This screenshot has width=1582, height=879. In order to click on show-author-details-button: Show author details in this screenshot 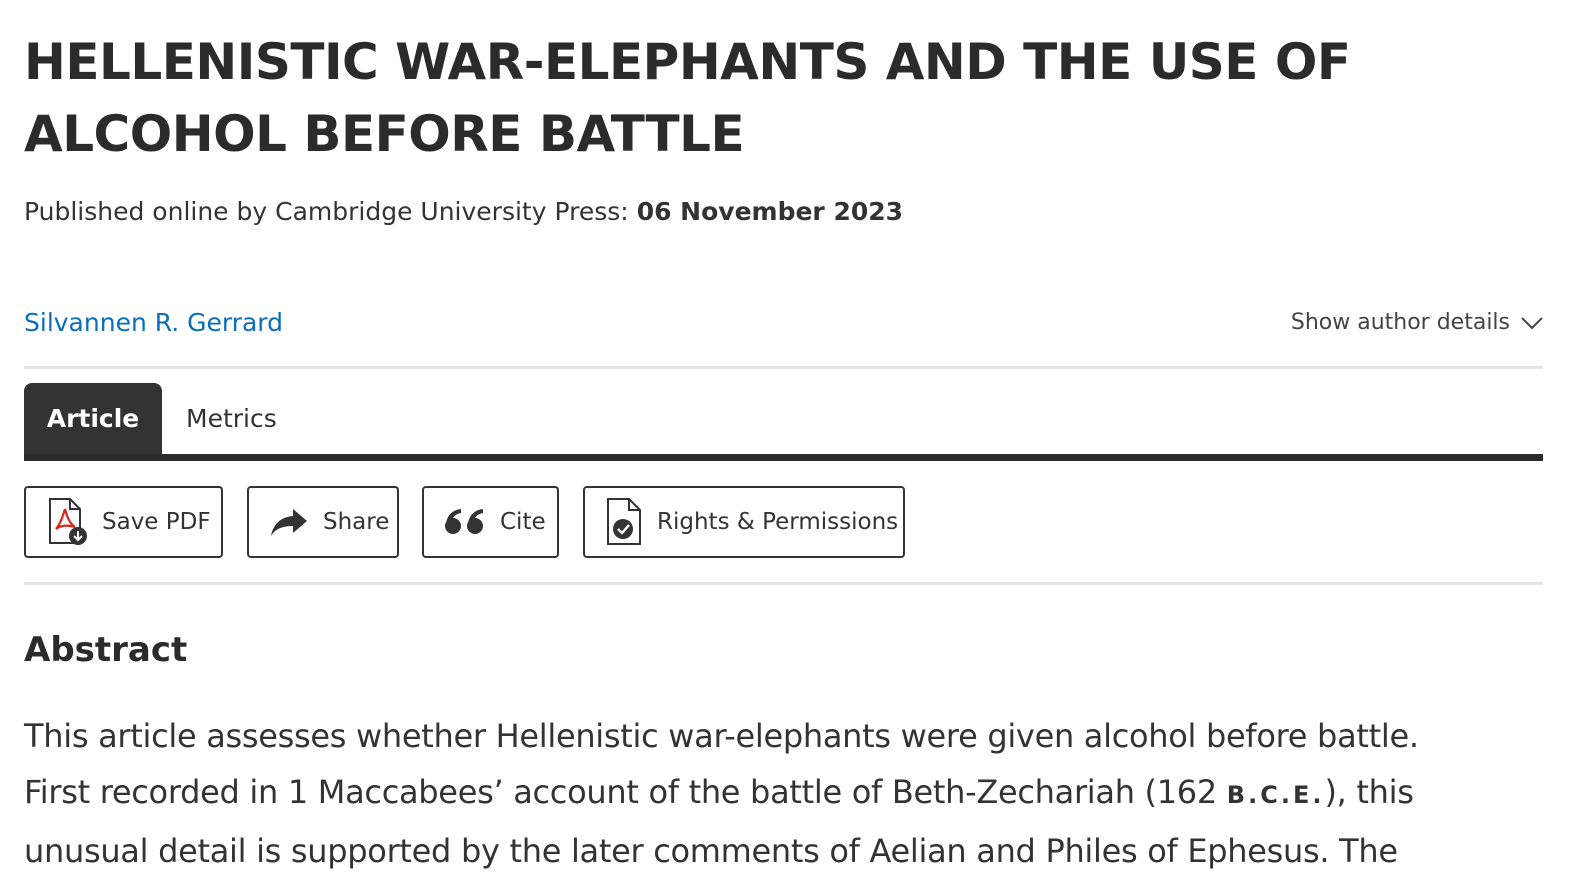, I will do `click(1417, 323)`.